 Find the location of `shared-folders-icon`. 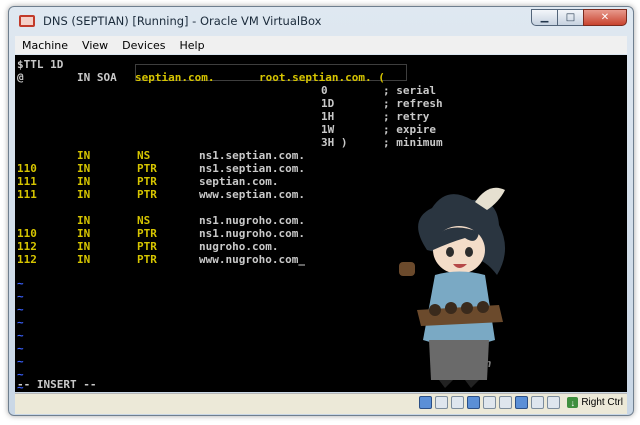

shared-folders-icon is located at coordinates (490, 402).